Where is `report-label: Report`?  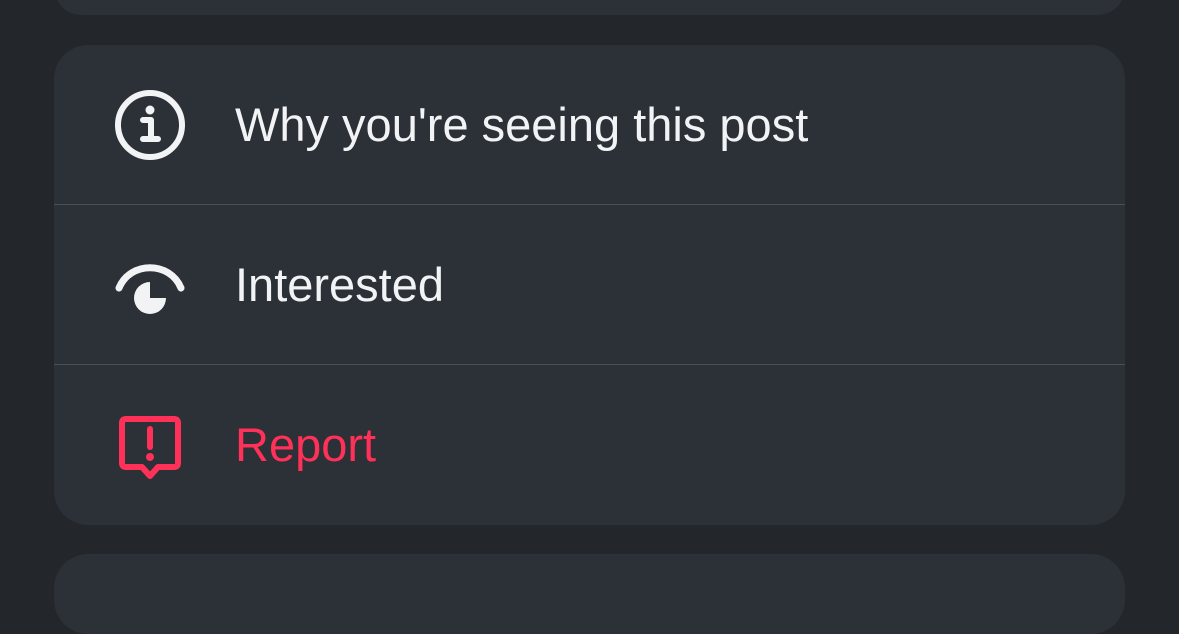 report-label: Report is located at coordinates (306, 444).